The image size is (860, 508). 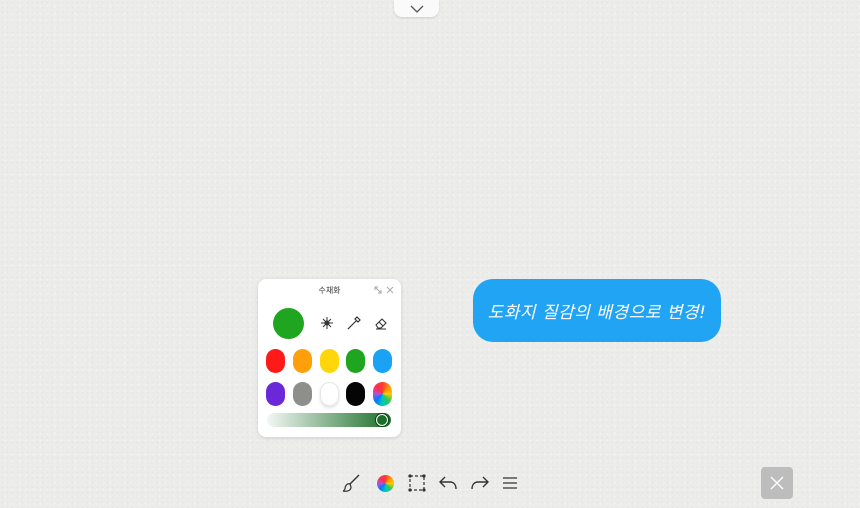 I want to click on collapse-toolbar-tab, so click(x=416, y=8).